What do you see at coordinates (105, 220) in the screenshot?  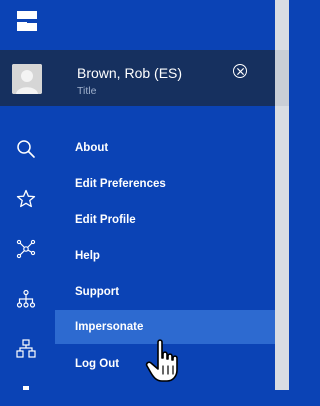 I see `menu-item-label: Edit Profile` at bounding box center [105, 220].